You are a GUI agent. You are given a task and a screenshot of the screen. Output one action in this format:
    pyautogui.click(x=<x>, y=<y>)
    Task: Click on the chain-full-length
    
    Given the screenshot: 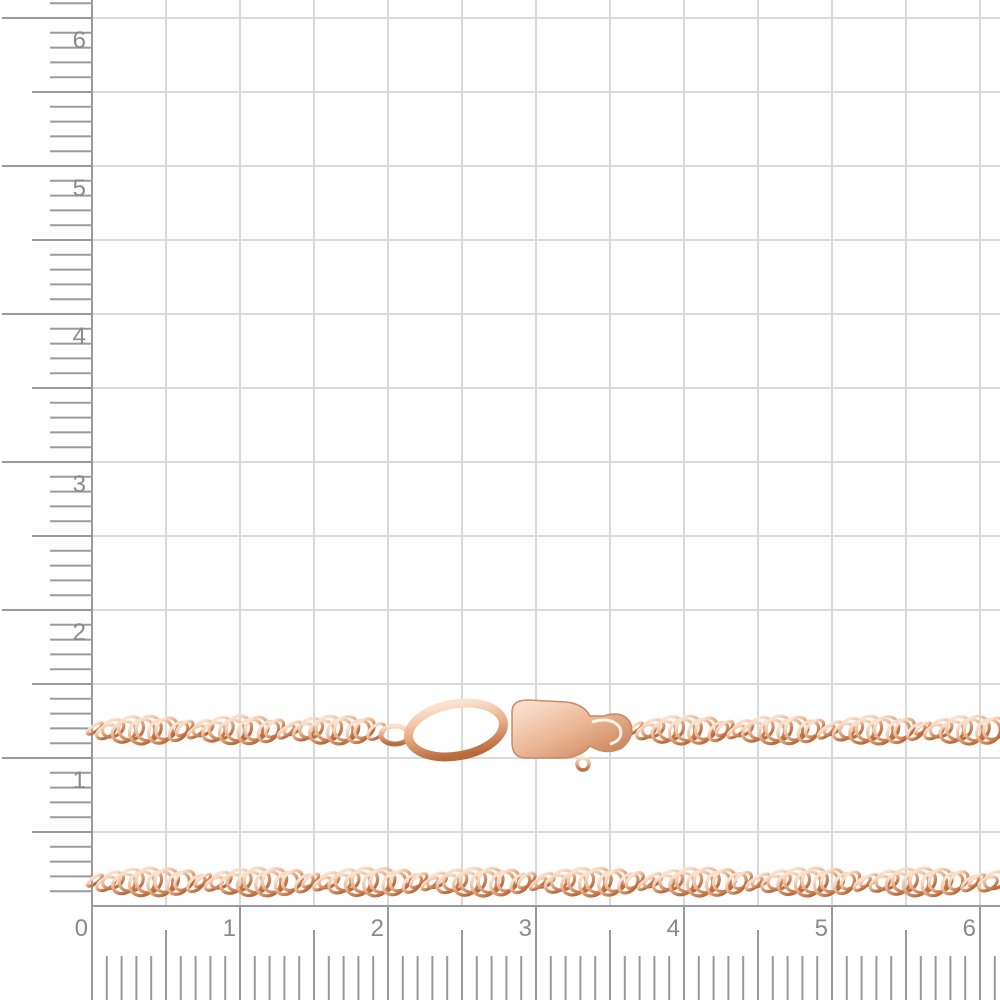 What is the action you would take?
    pyautogui.click(x=542, y=882)
    